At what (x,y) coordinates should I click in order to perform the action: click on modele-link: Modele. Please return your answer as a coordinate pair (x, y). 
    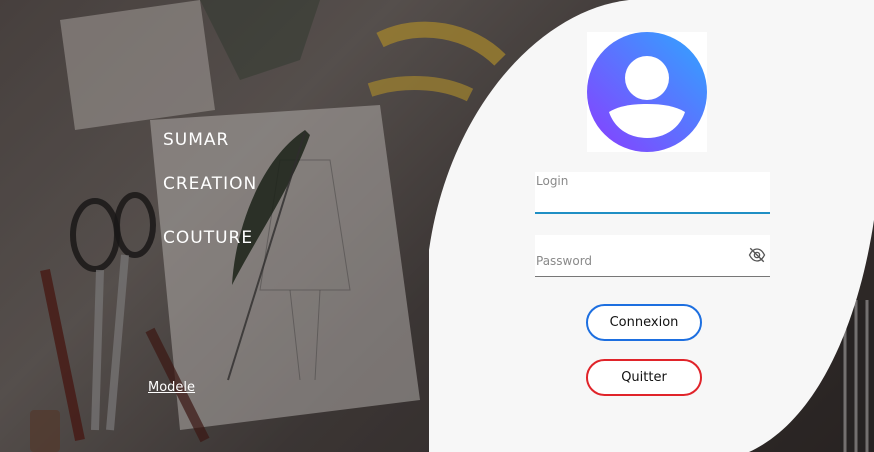
    Looking at the image, I should click on (171, 387).